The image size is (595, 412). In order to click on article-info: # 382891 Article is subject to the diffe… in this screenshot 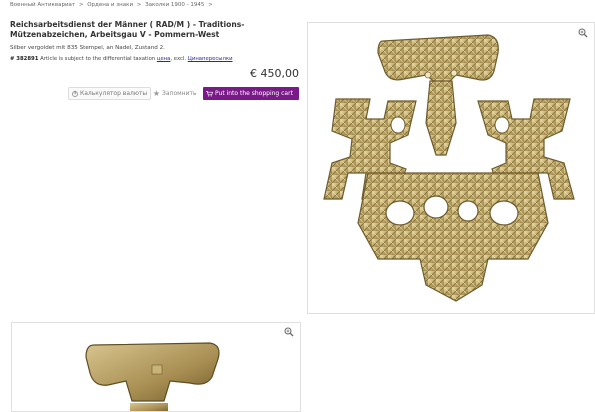, I will do `click(121, 59)`.